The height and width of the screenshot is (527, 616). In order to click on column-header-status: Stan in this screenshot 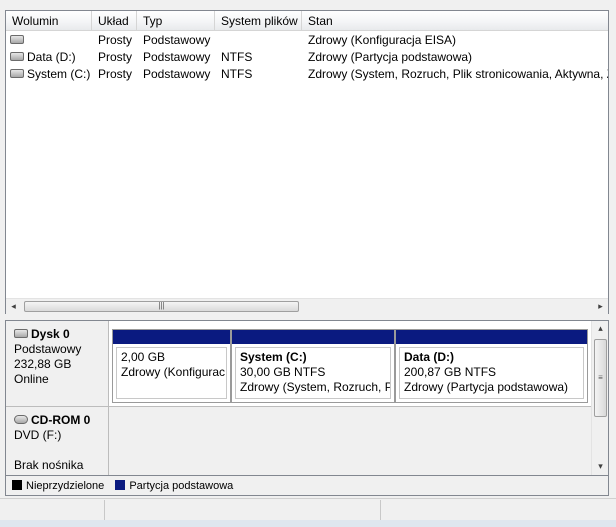, I will do `click(455, 21)`.